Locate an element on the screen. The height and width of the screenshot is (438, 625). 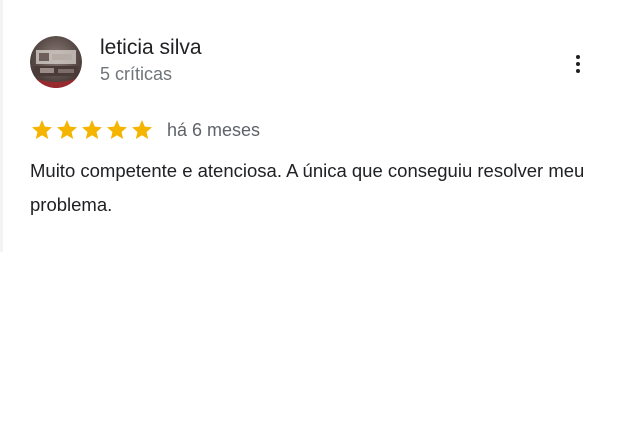
user-info: leticia silva 5 críticas is located at coordinates (151, 61).